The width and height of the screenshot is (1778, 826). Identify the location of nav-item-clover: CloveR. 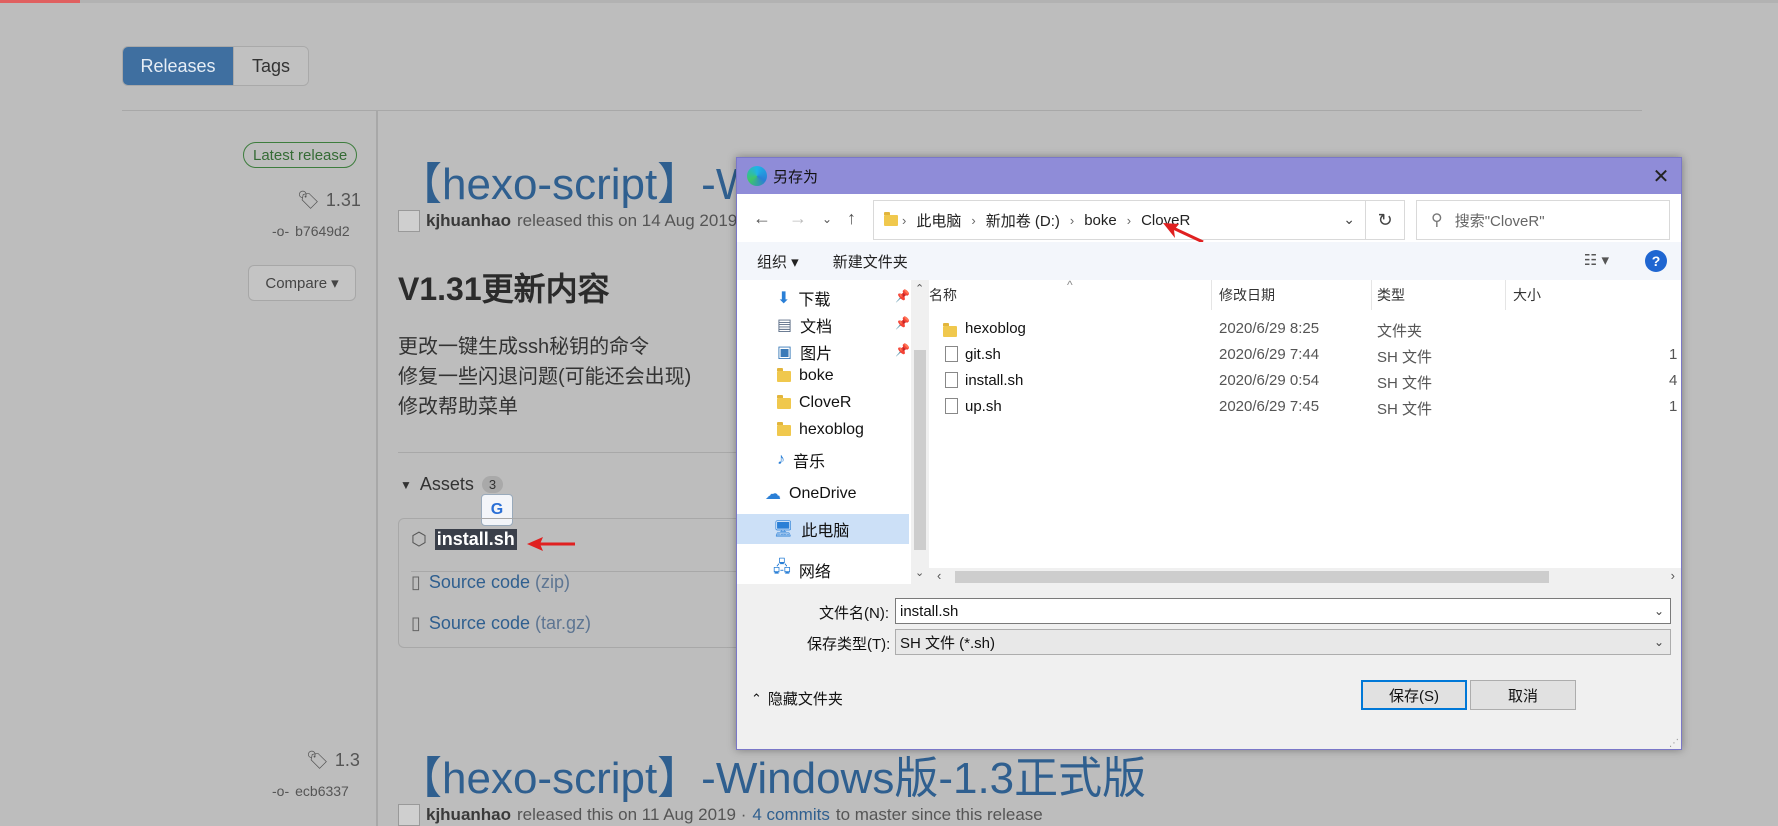
(814, 403).